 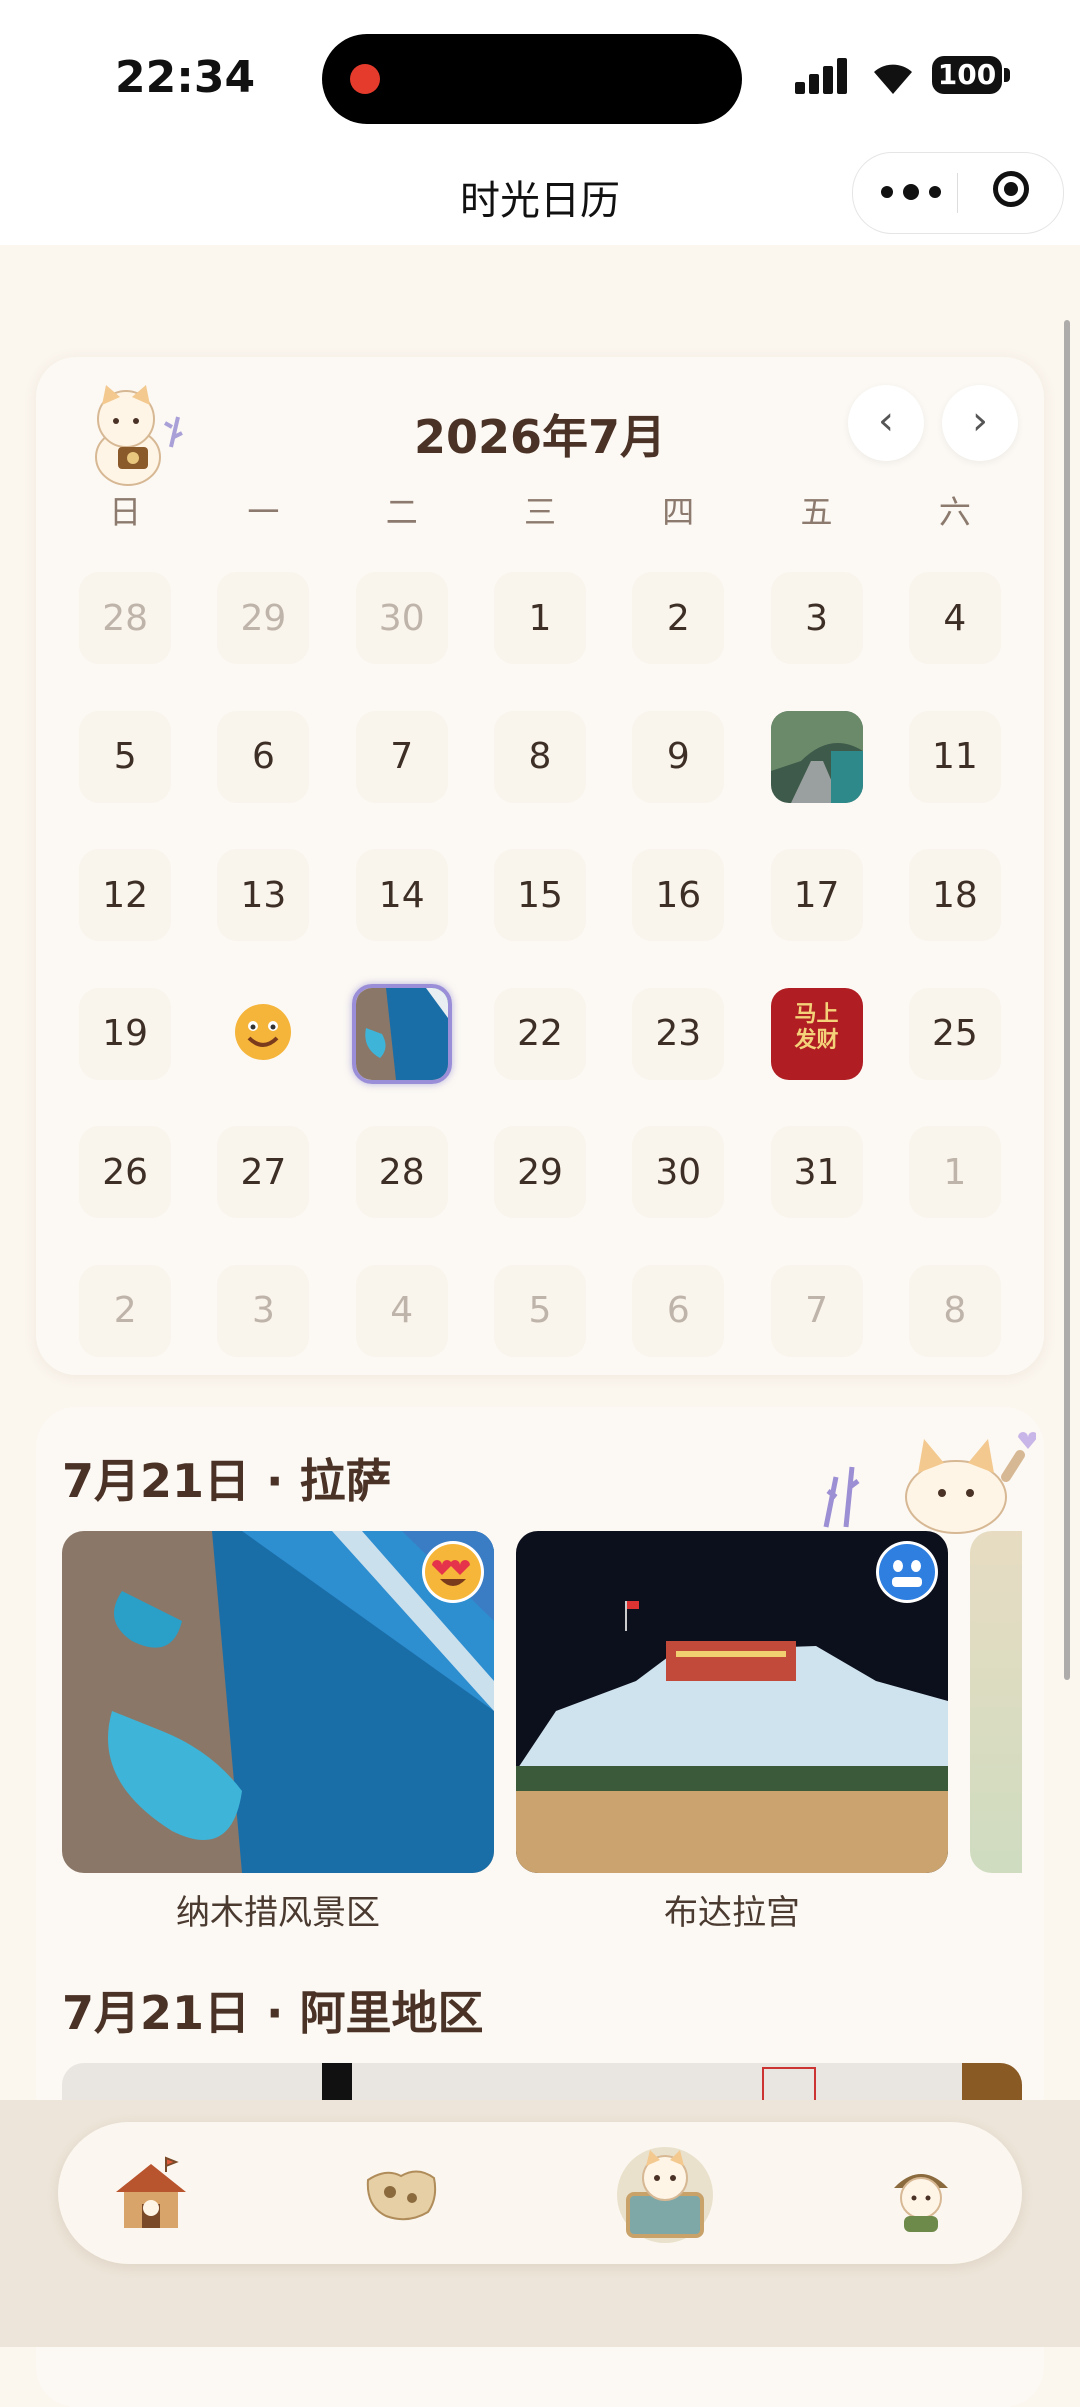 I want to click on calendar-day: 25, so click(x=954, y=1033).